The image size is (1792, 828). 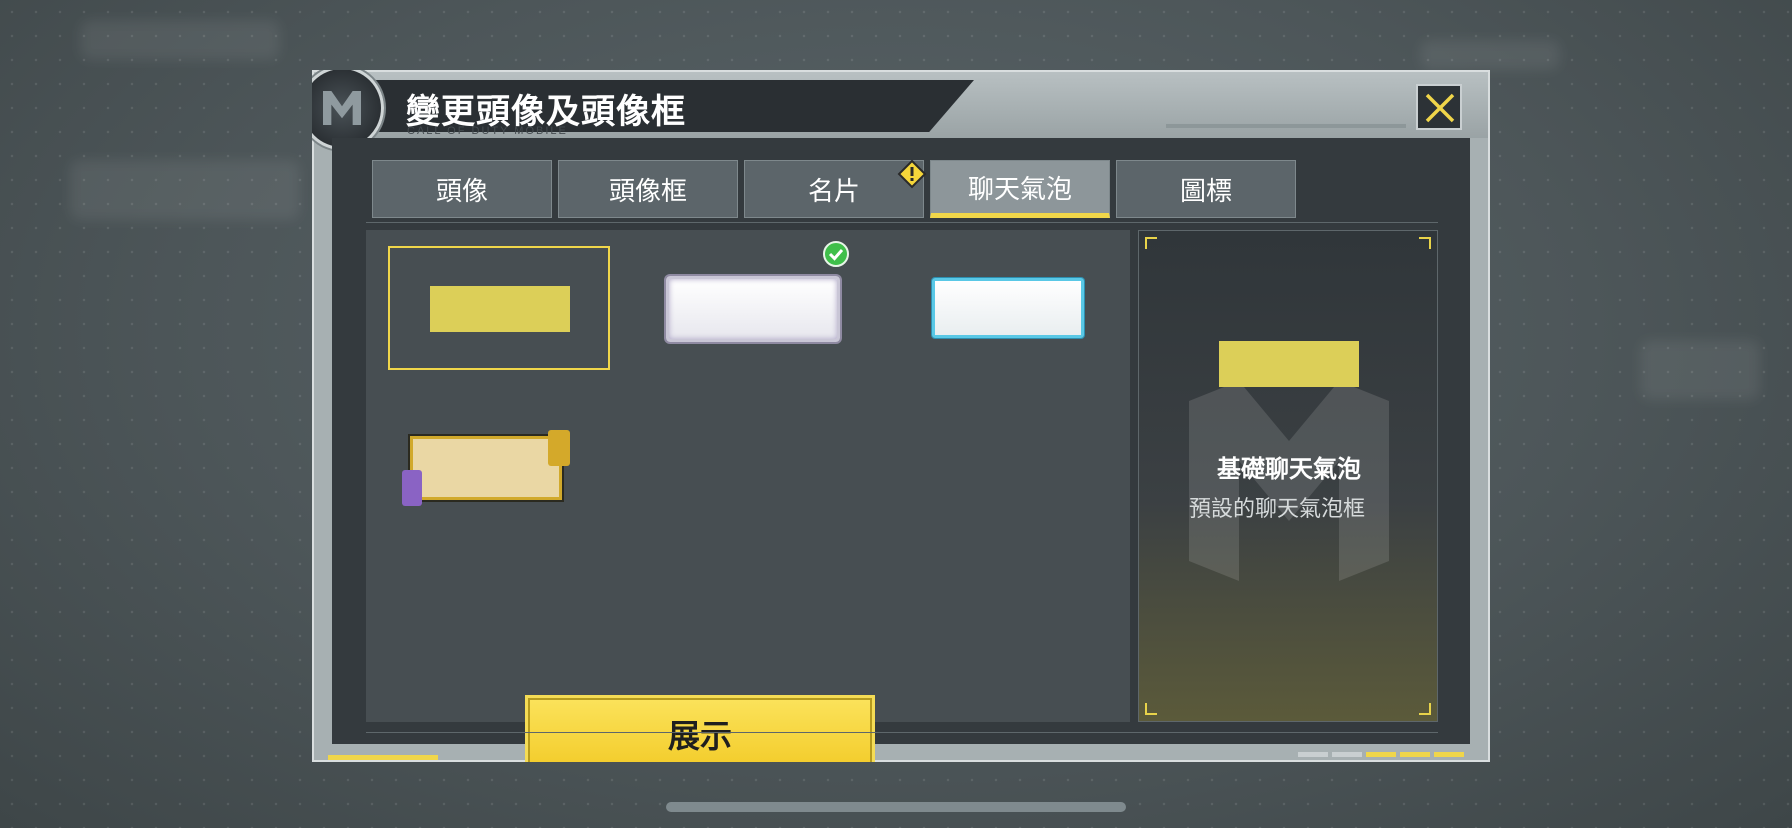 I want to click on dialog-subtitle: CALL OF DUTY MOBILE, so click(x=487, y=131).